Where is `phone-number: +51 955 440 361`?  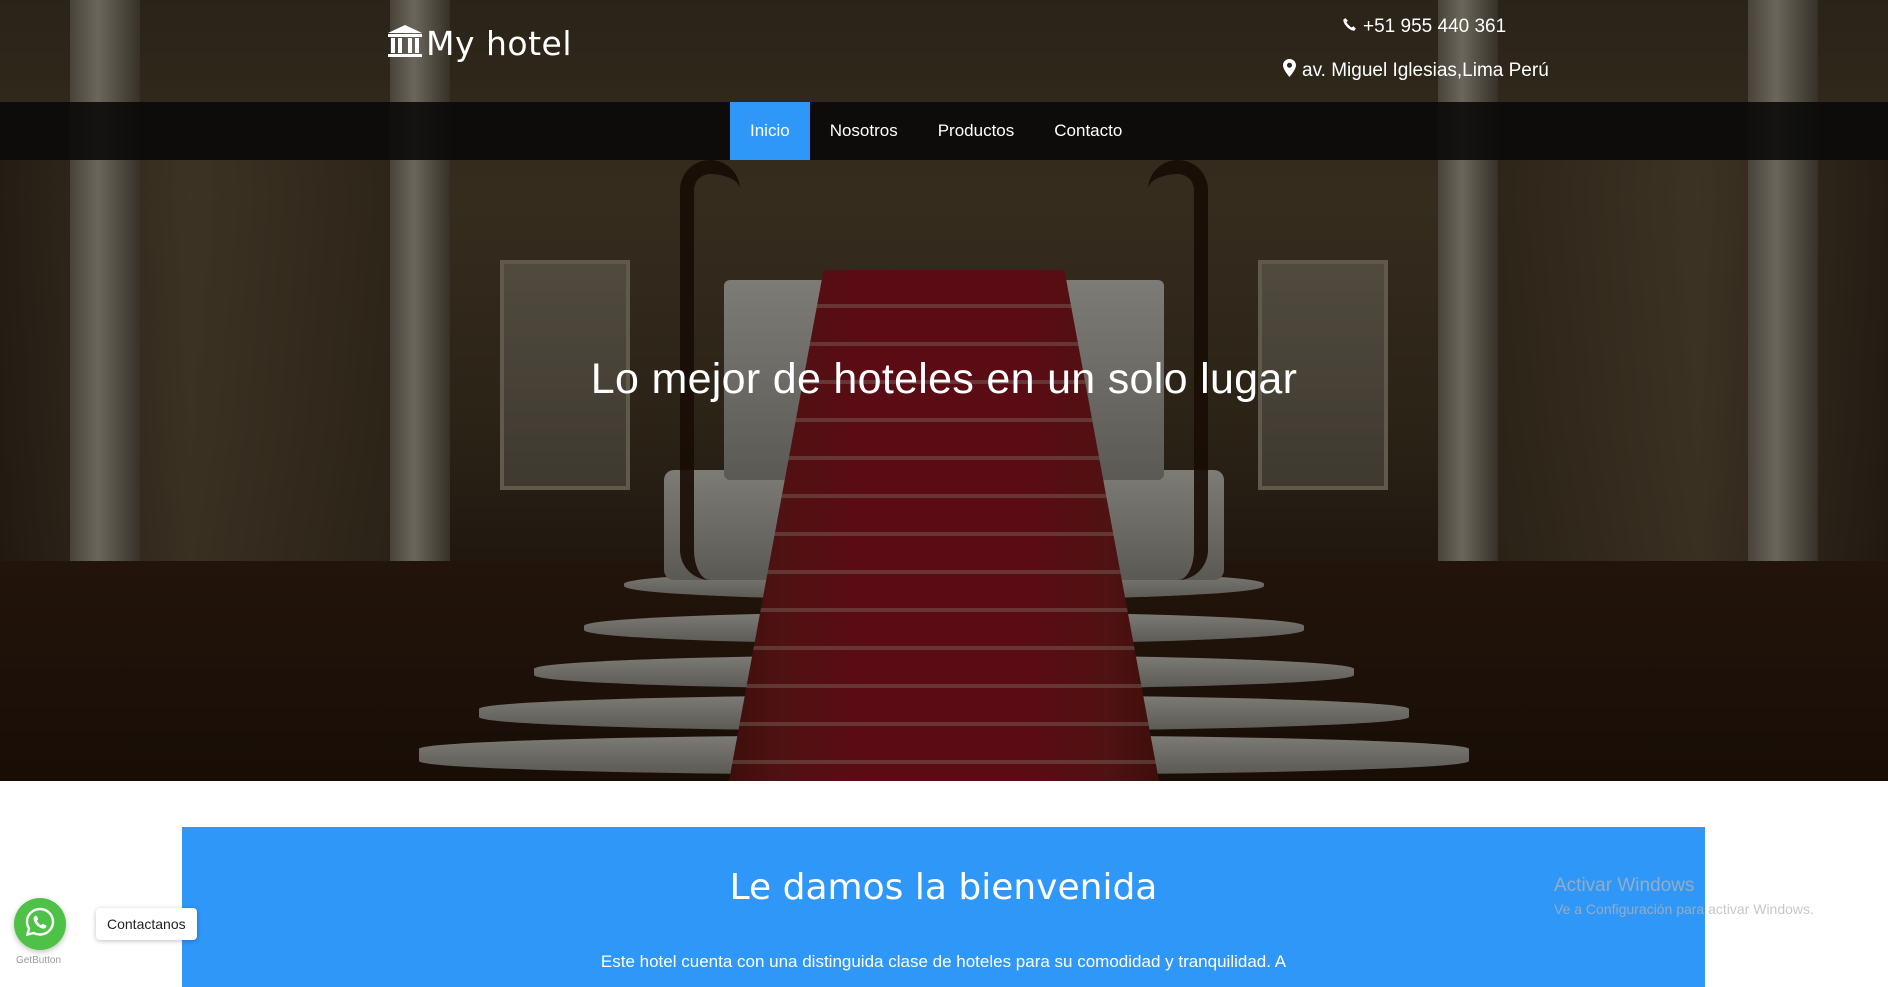 phone-number: +51 955 440 361 is located at coordinates (1435, 26).